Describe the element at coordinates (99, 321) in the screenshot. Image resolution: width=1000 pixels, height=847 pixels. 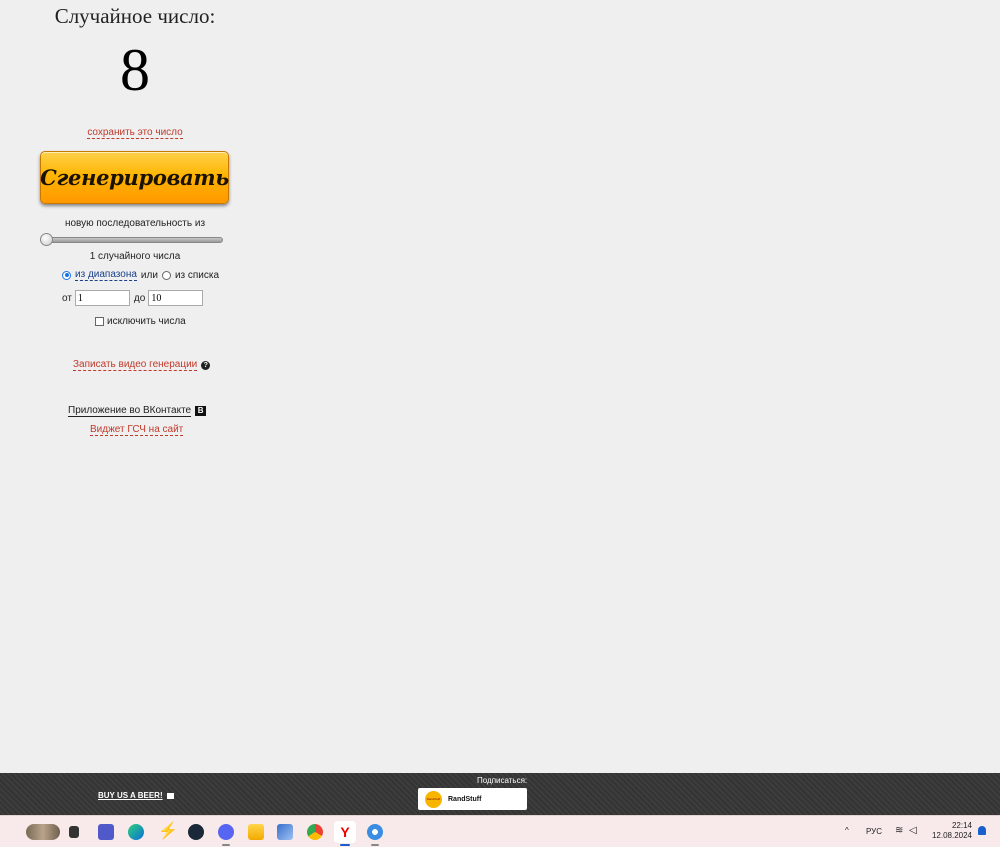
I see `exclude-checkbox` at that location.